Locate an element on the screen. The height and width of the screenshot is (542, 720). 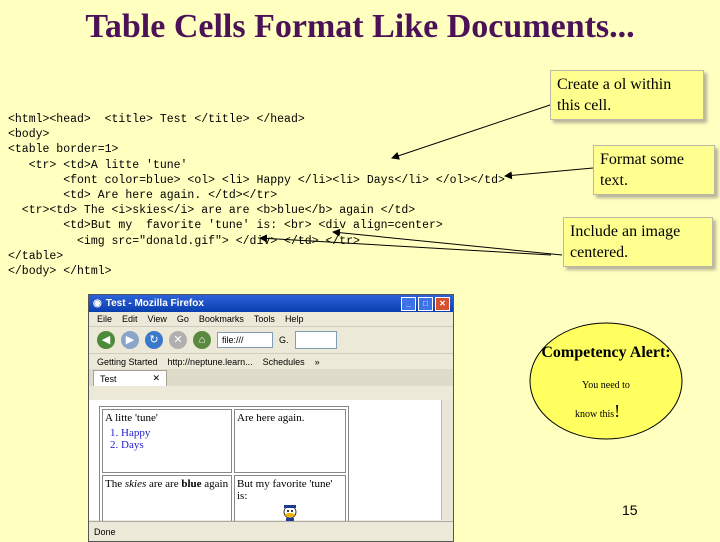
close-icon: ✕ is located at coordinates (442, 303).